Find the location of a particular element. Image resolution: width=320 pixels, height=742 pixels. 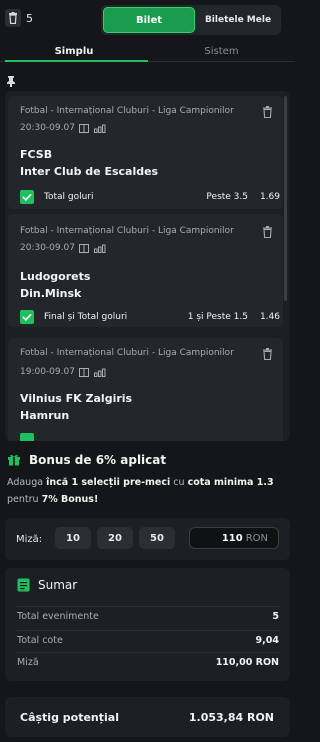

potential-win-label: Câștig potențial is located at coordinates (69, 717).